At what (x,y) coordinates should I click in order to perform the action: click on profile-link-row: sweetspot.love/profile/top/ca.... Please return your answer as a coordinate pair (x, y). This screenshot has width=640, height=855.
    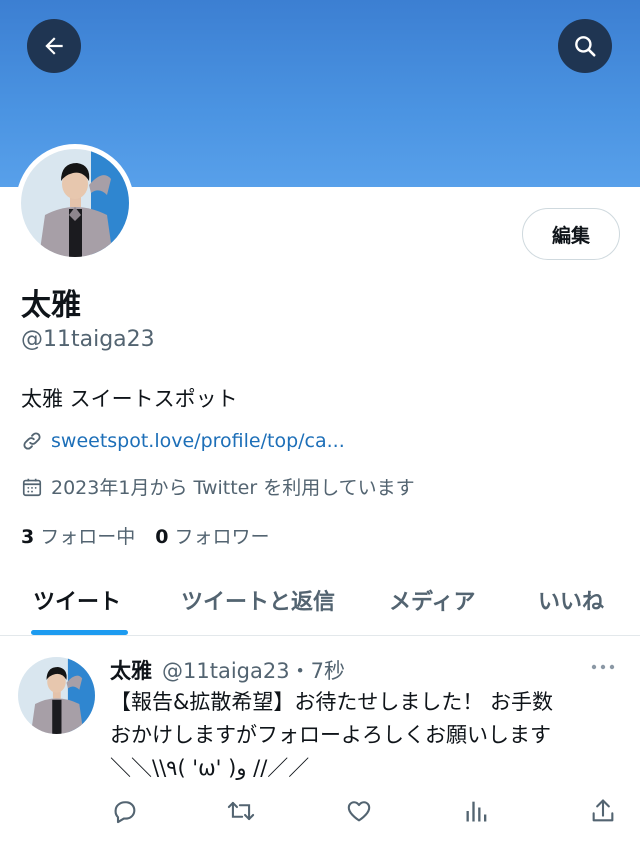
    Looking at the image, I should click on (183, 441).